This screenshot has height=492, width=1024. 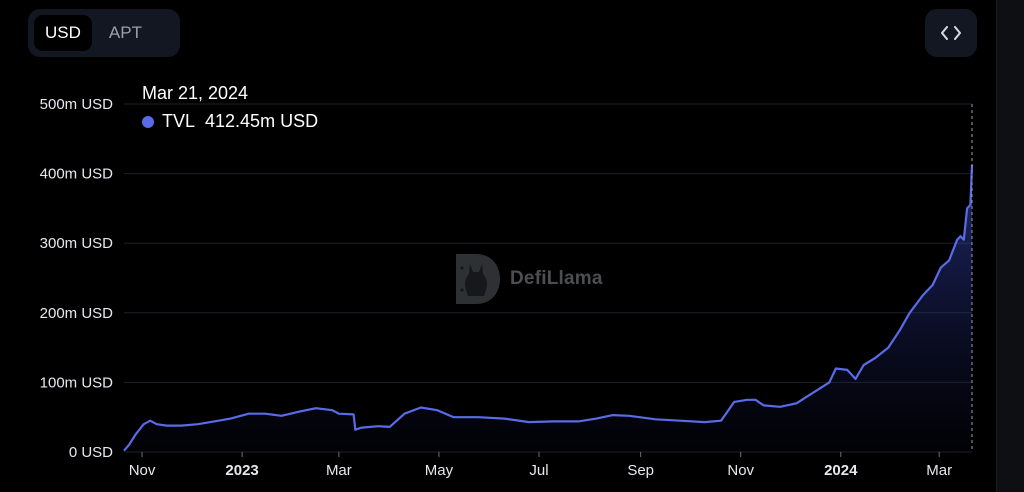 What do you see at coordinates (77, 243) in the screenshot?
I see `y-tick-label: 300m USD` at bounding box center [77, 243].